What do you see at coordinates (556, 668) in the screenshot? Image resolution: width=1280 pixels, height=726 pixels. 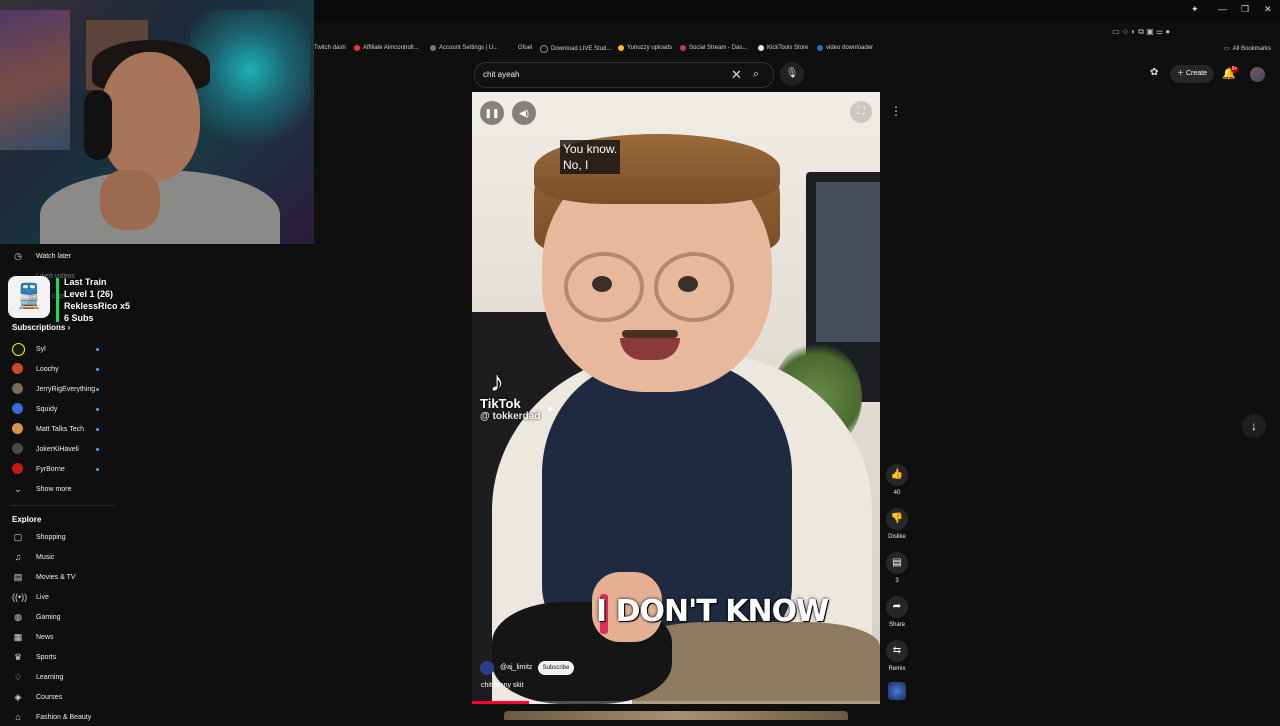 I see `subscribe-button: Subscribe` at bounding box center [556, 668].